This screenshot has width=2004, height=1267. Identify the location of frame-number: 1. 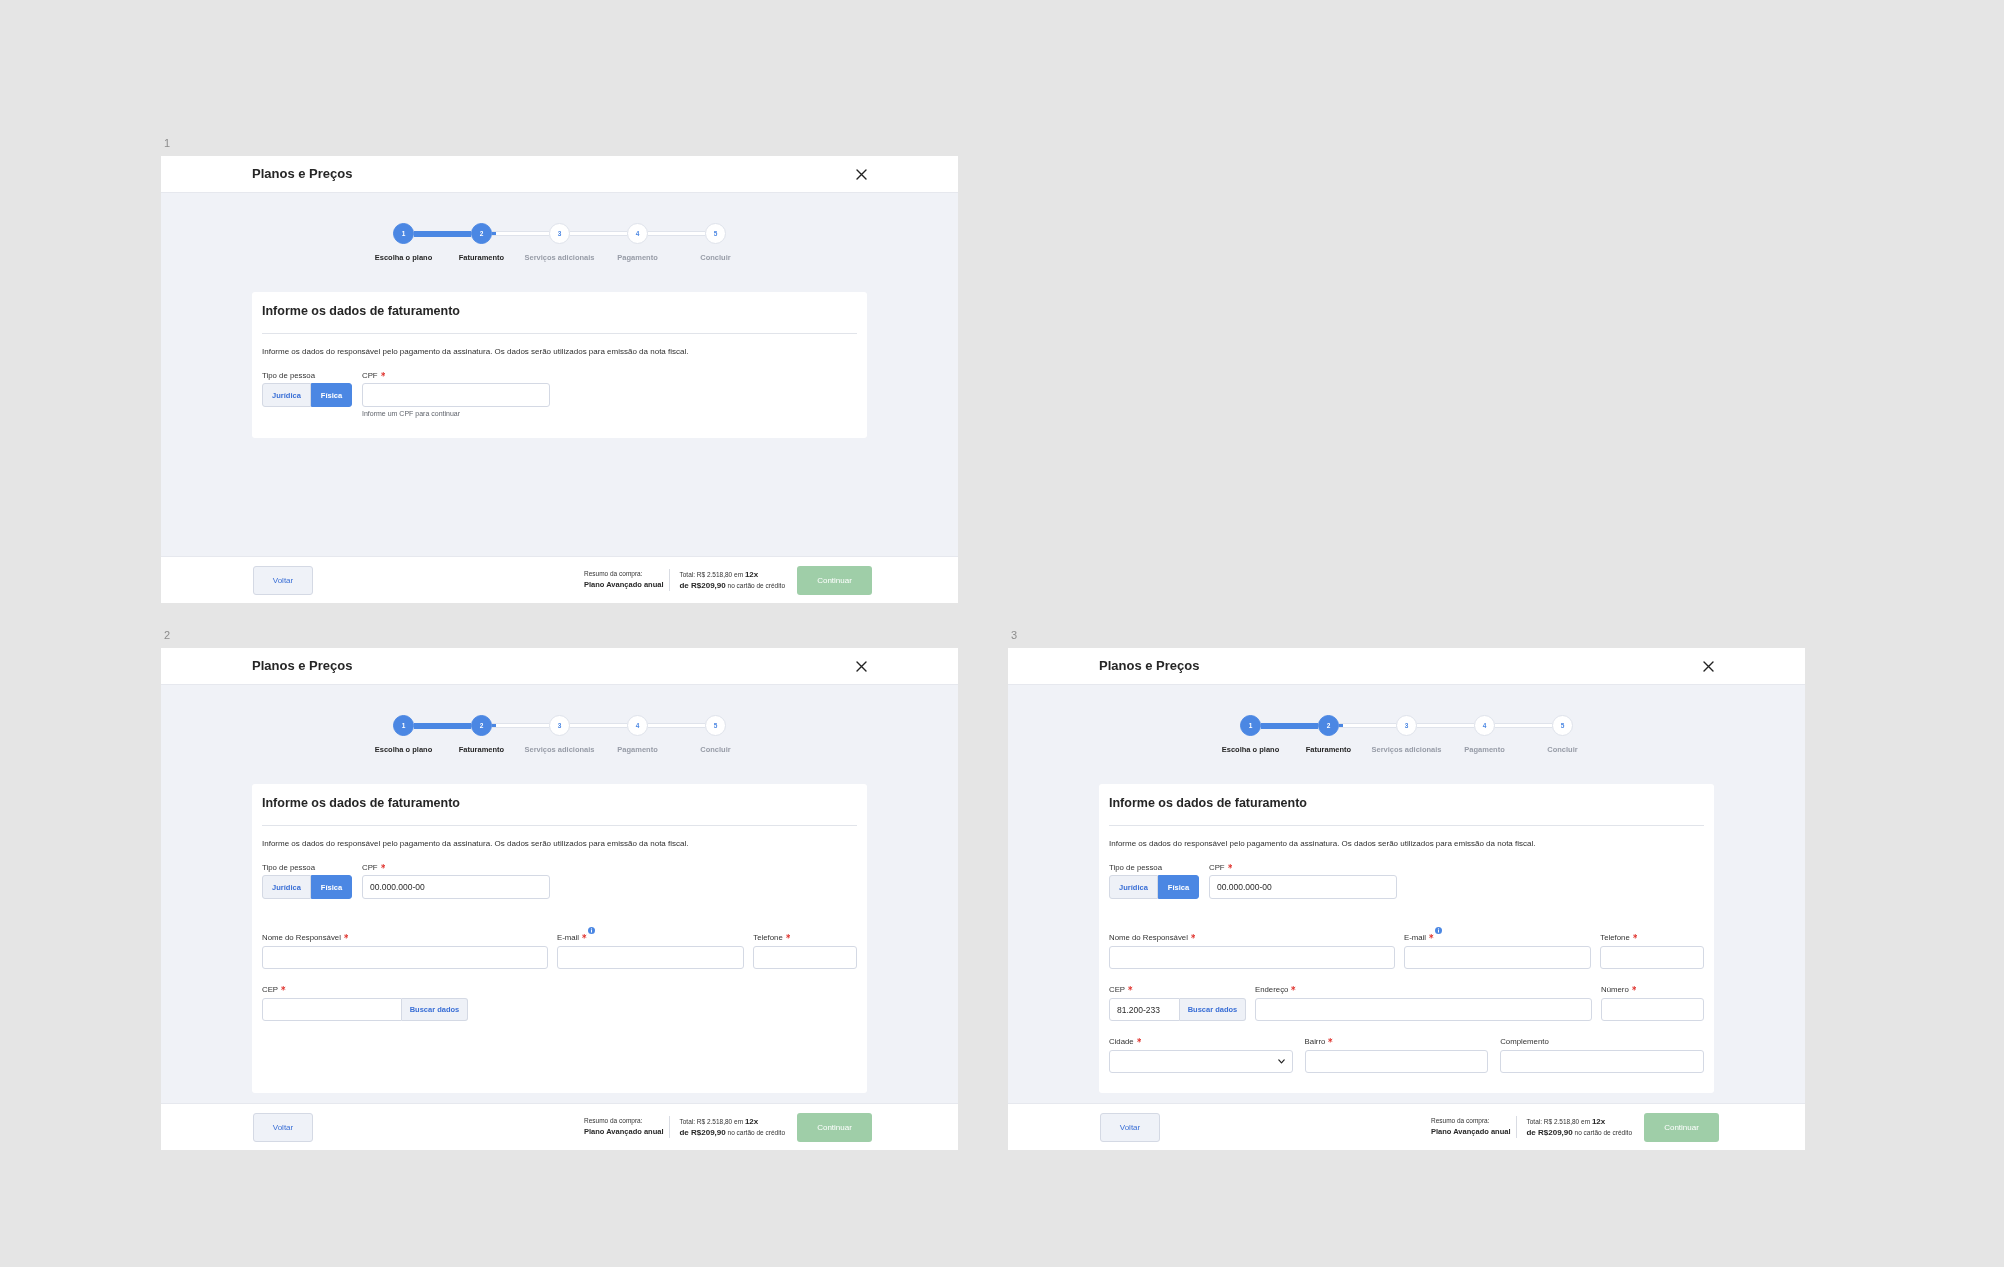
(167, 143).